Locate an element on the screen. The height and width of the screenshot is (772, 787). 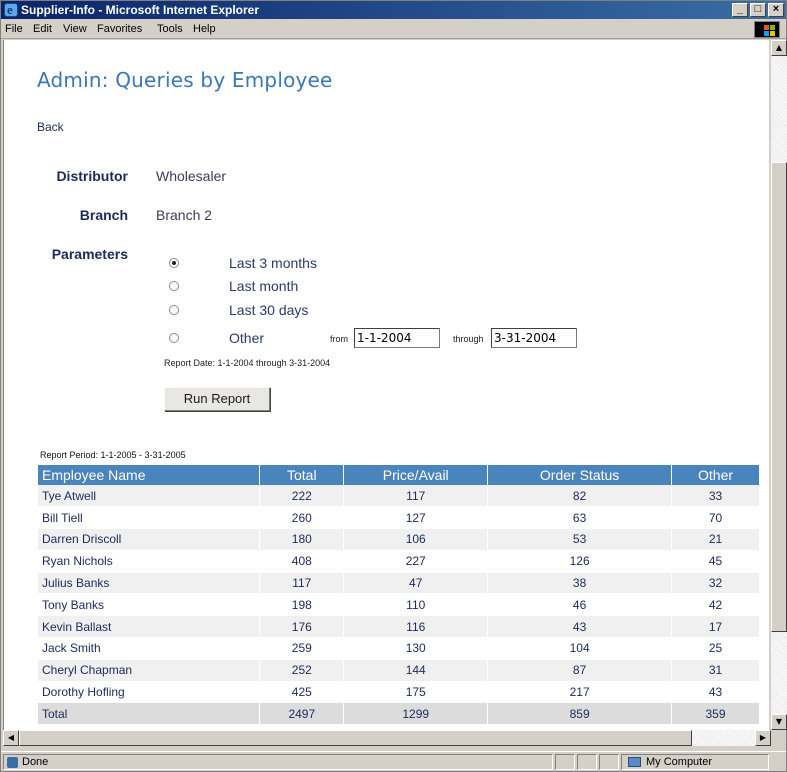
other-cell: 70 is located at coordinates (715, 518).